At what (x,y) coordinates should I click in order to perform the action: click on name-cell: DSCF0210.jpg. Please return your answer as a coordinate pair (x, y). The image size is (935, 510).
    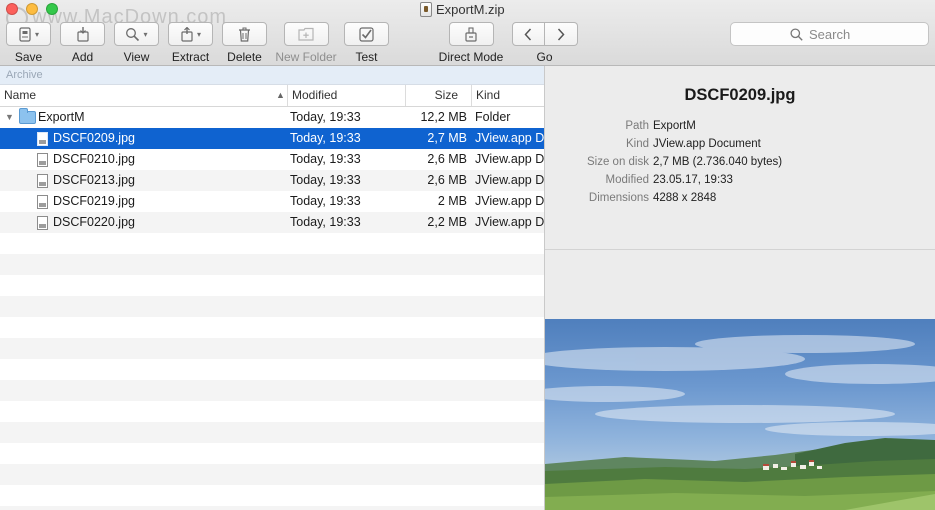
    Looking at the image, I should click on (143, 159).